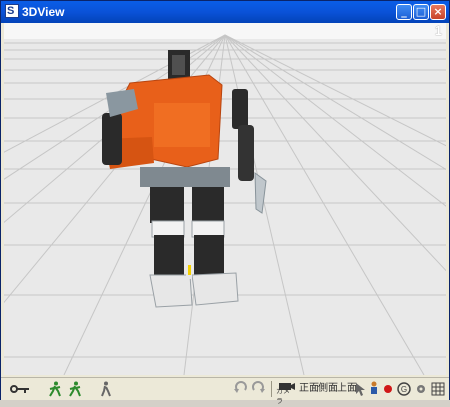  I want to click on red-dot-icon, so click(388, 389).